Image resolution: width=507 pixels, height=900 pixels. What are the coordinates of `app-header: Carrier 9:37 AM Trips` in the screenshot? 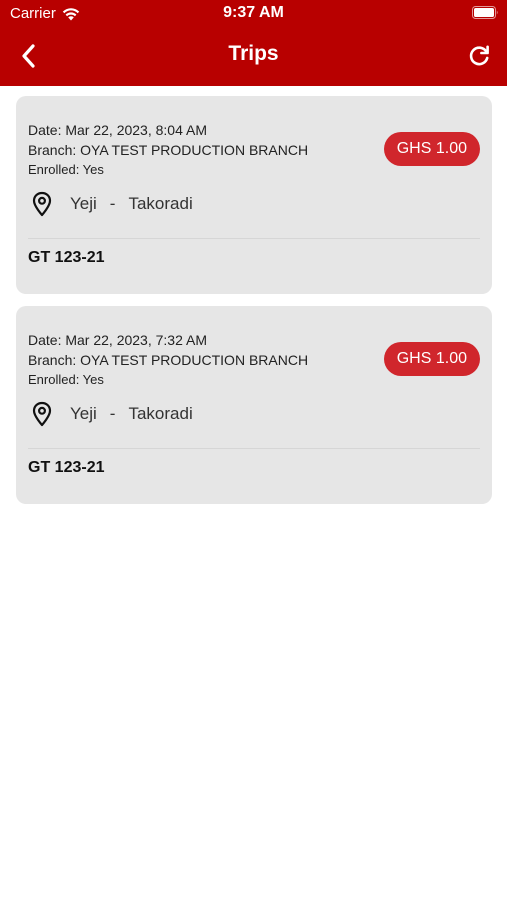 It's located at (253, 43).